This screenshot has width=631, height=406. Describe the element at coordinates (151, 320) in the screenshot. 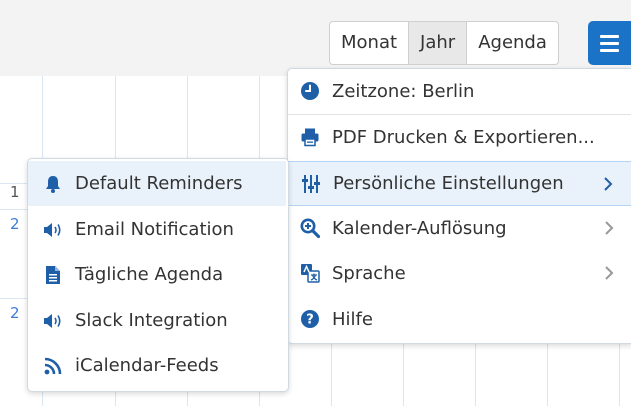

I see `submenu-item-label: Slack Integration` at that location.